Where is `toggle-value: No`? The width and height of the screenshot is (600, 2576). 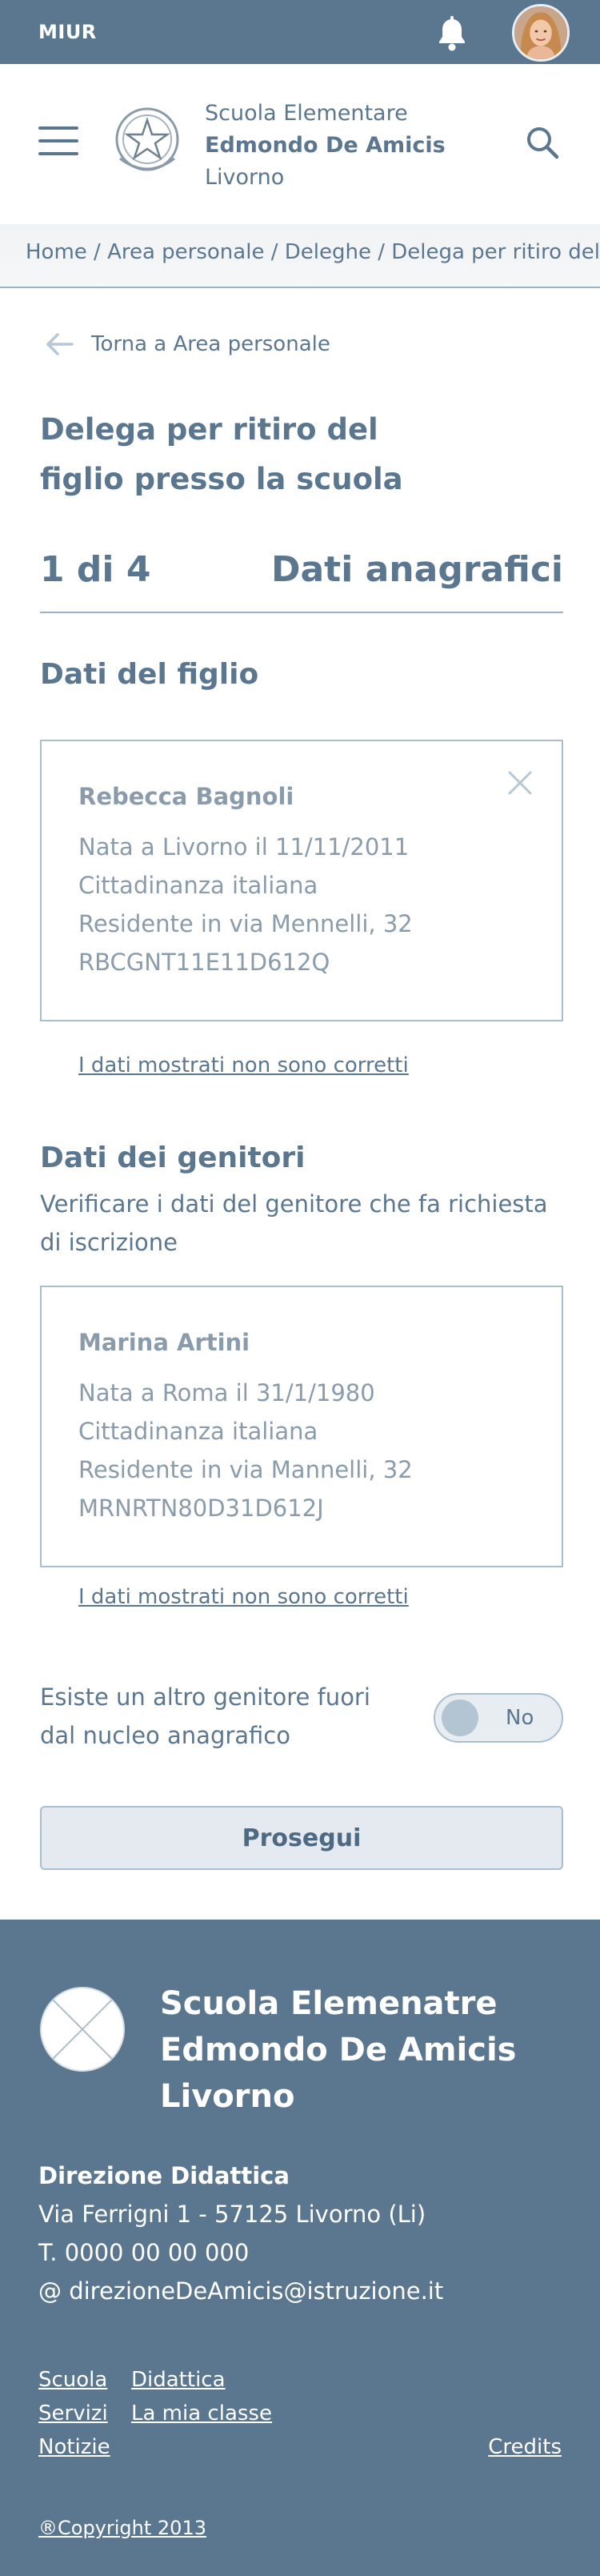
toggle-value: No is located at coordinates (520, 1718).